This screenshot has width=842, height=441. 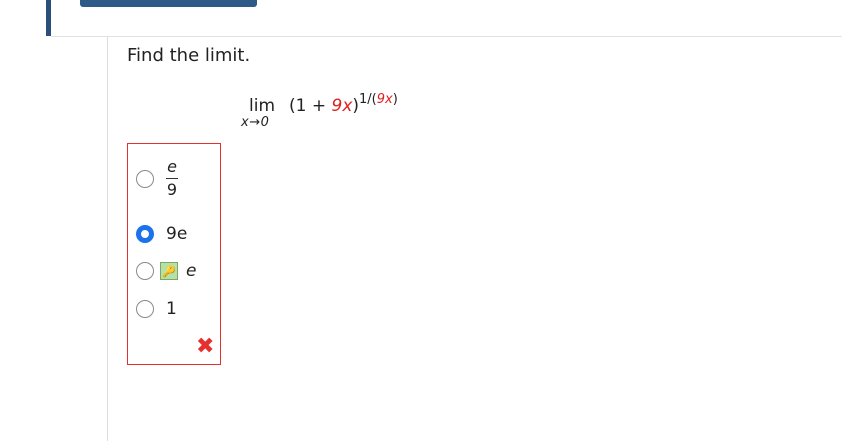 I want to click on option-label: 9e, so click(x=176, y=234).